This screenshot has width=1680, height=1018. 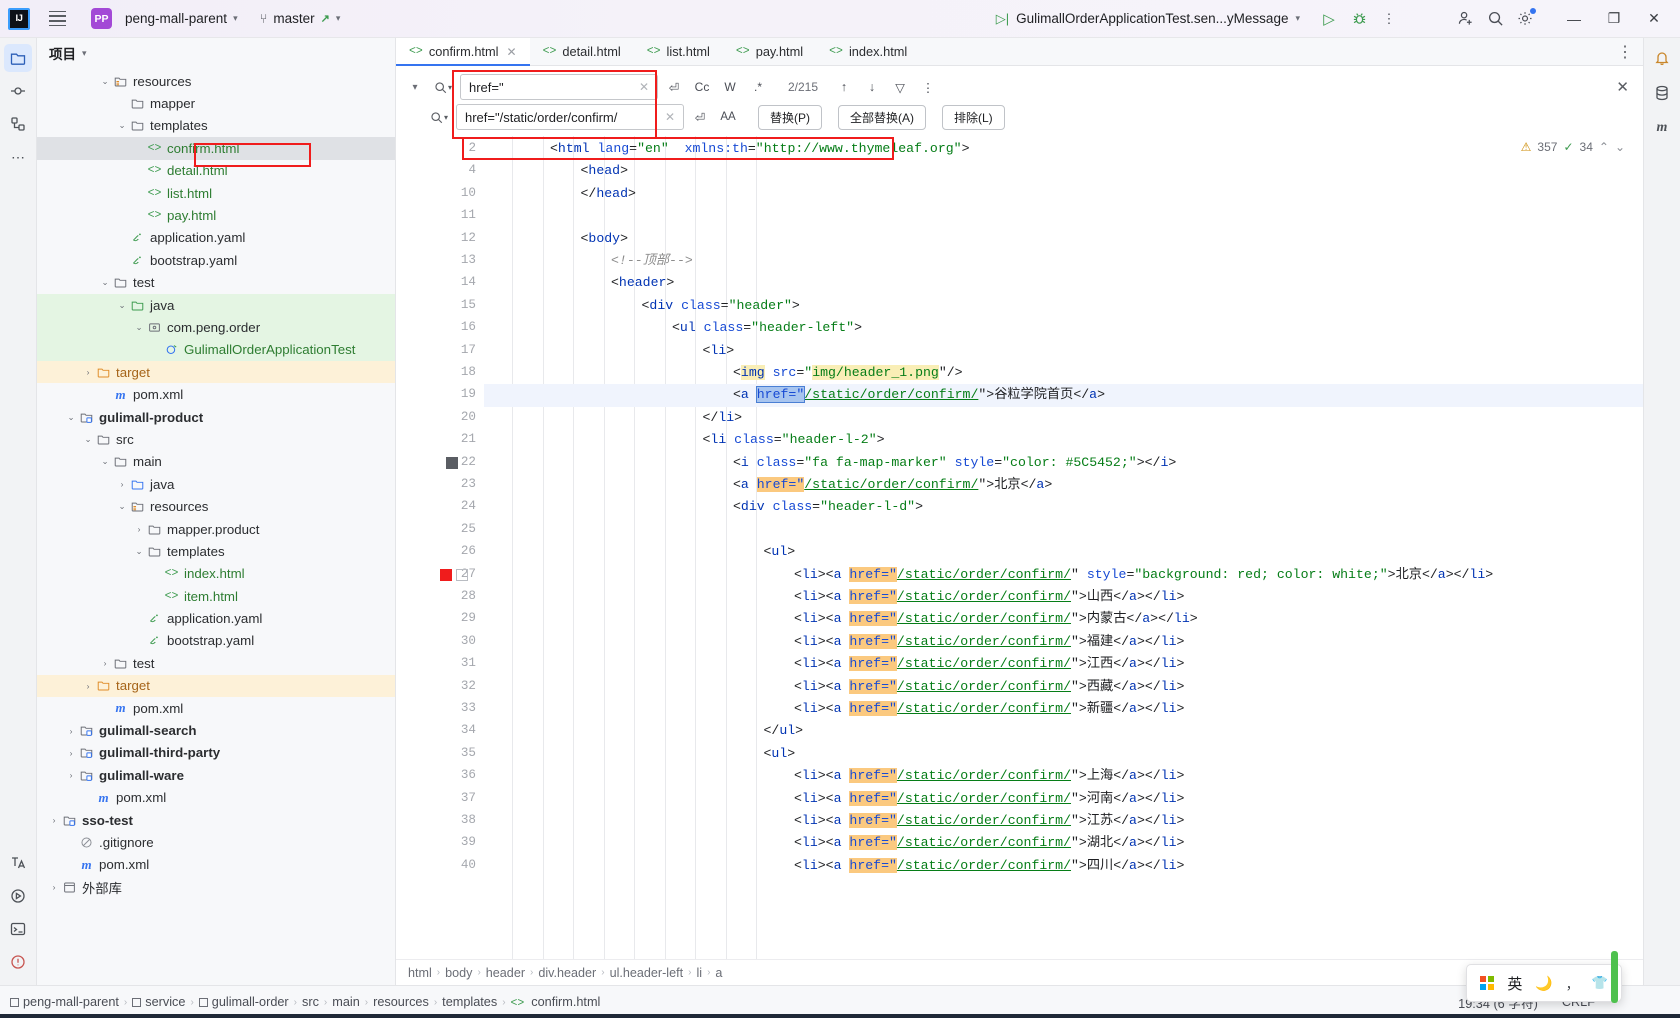 I want to click on line-number: 10, so click(x=468, y=193).